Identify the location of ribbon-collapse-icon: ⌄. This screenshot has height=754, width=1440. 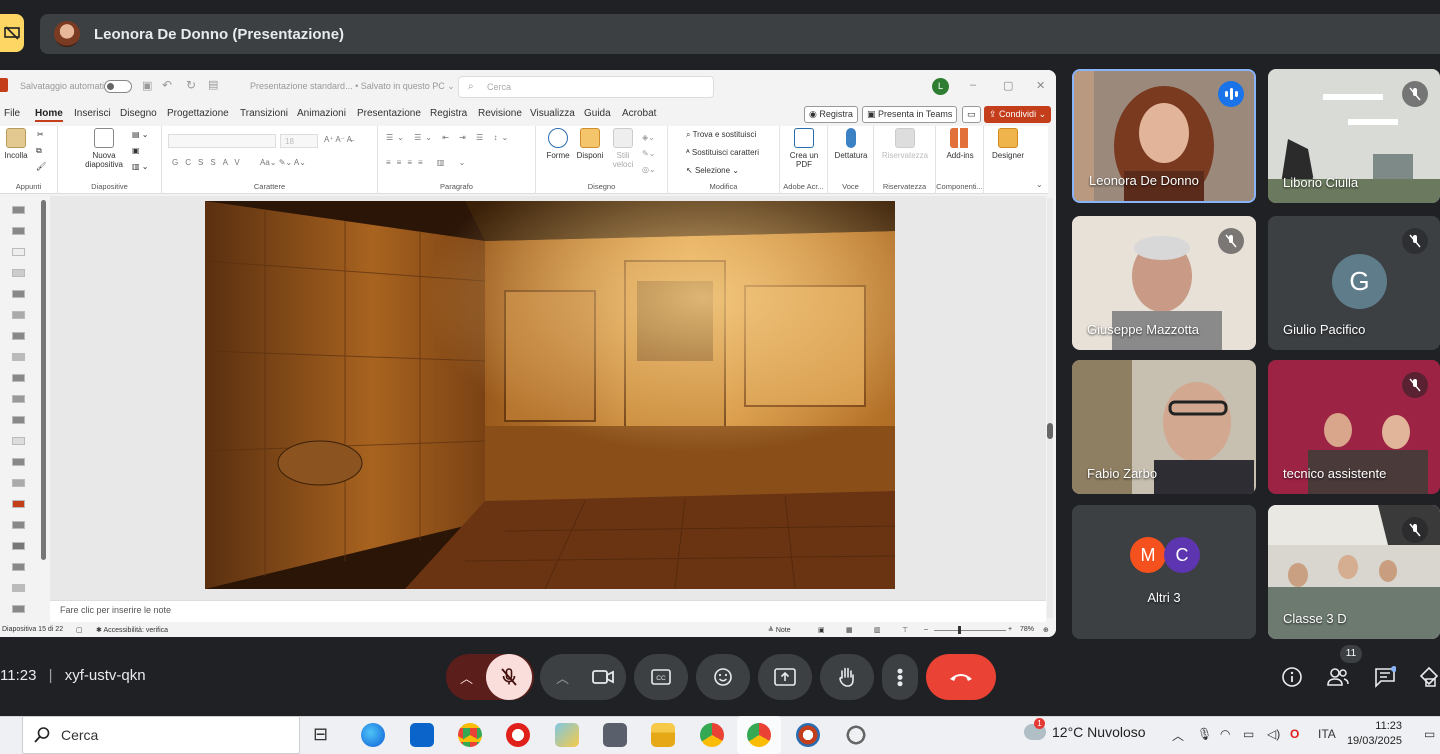
(1039, 184).